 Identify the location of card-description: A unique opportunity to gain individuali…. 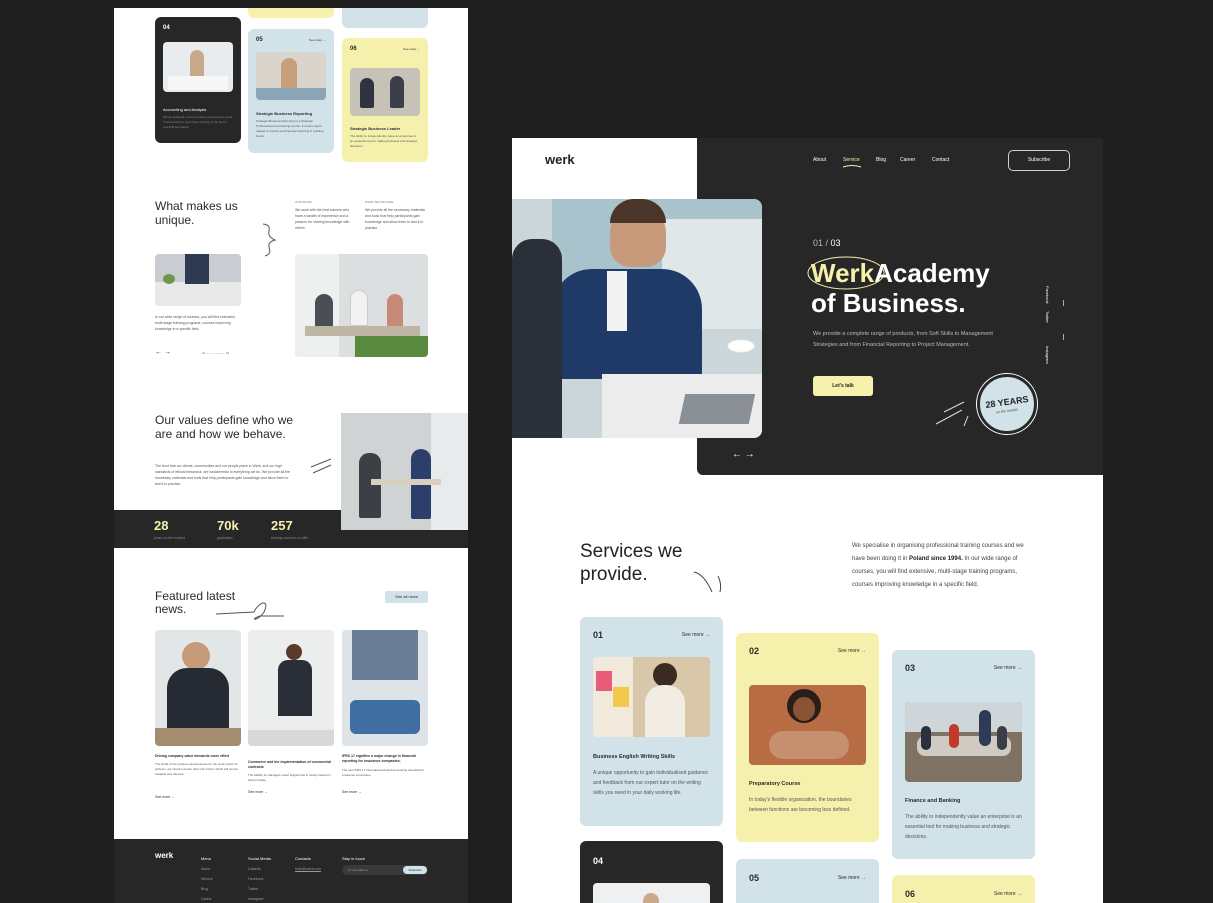
(651, 783).